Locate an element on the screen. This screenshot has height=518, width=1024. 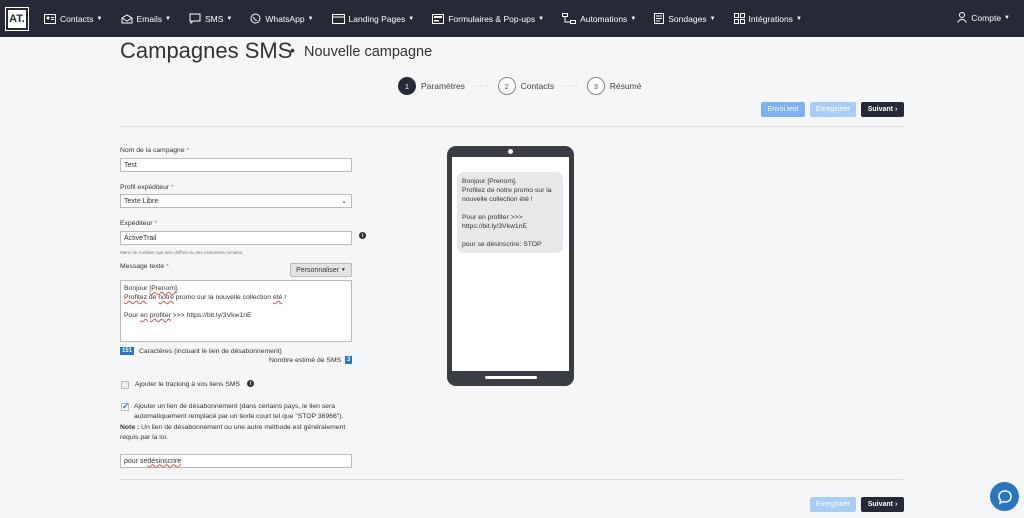
message-label-text: Message texte is located at coordinates (142, 266).